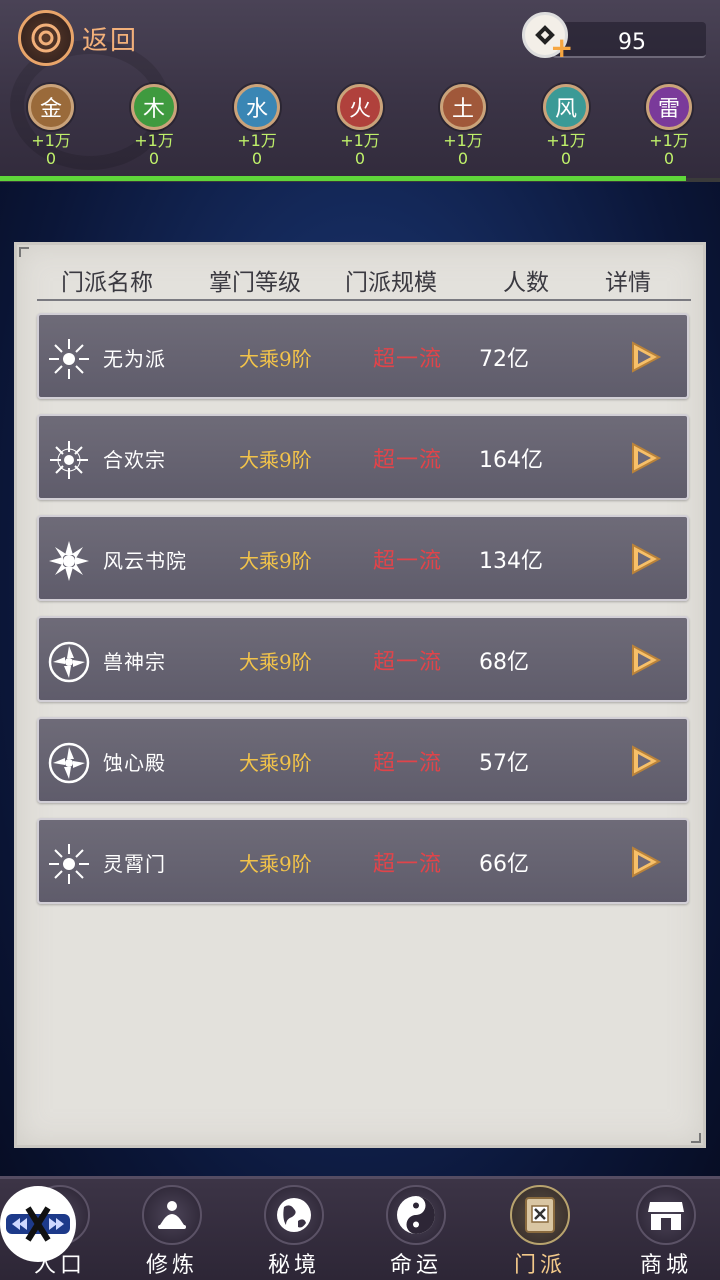 This screenshot has height=1280, width=720. What do you see at coordinates (511, 561) in the screenshot?
I see `sect-population: 134亿` at bounding box center [511, 561].